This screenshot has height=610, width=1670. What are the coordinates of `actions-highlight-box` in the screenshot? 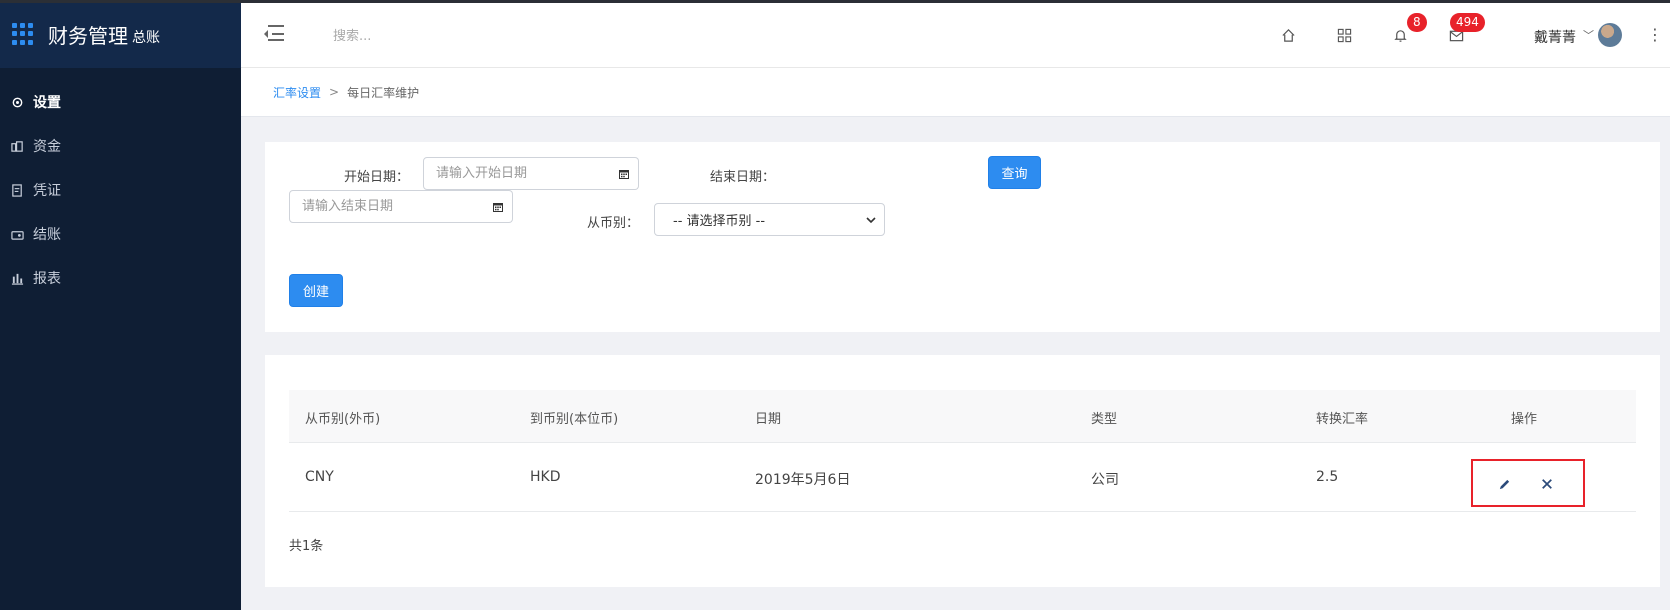 It's located at (1528, 483).